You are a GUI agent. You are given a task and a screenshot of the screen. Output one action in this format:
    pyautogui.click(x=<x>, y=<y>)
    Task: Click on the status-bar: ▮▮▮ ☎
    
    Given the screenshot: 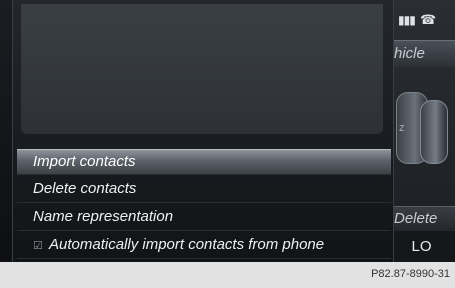 What is the action you would take?
    pyautogui.click(x=424, y=20)
    